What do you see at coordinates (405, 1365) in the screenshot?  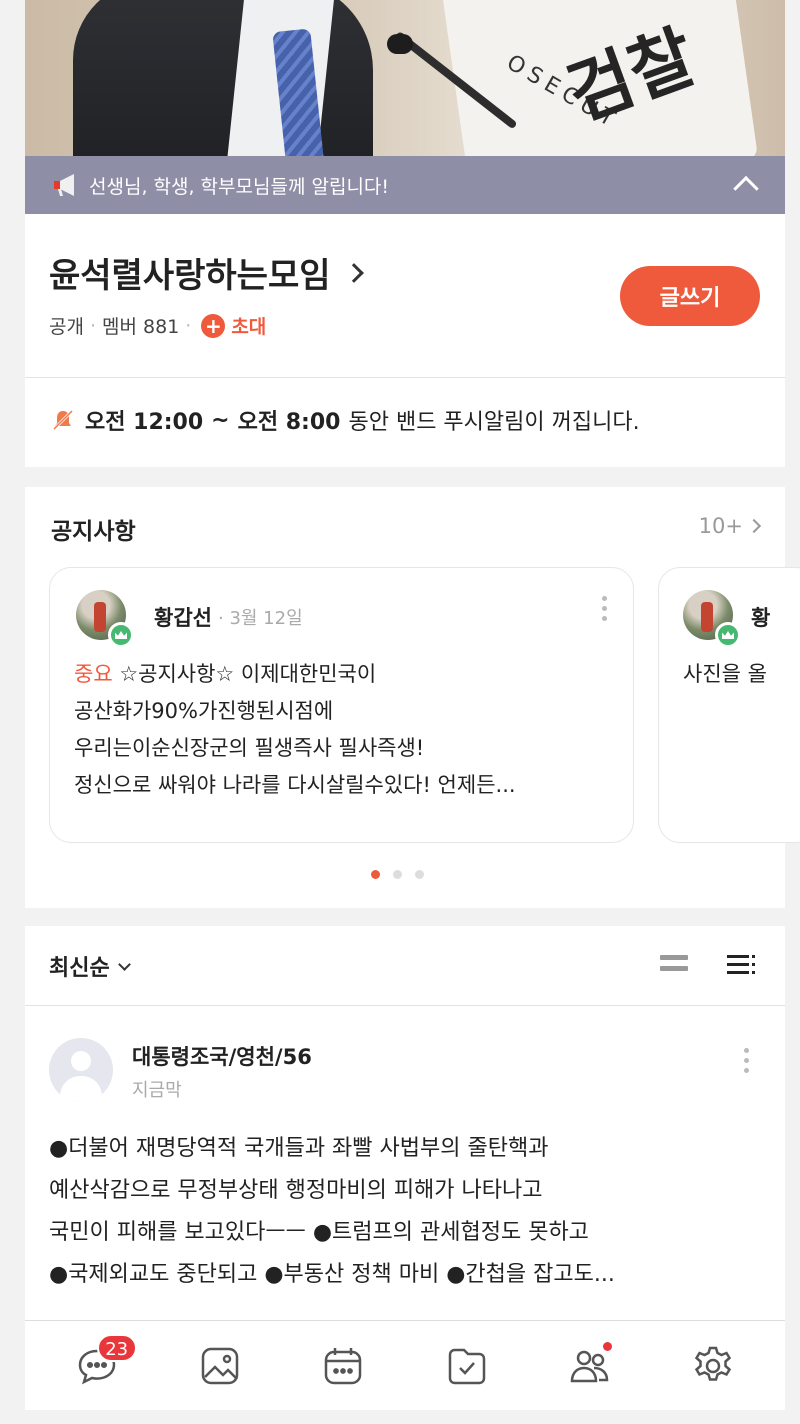 I see `bottom-navigation: 23` at bounding box center [405, 1365].